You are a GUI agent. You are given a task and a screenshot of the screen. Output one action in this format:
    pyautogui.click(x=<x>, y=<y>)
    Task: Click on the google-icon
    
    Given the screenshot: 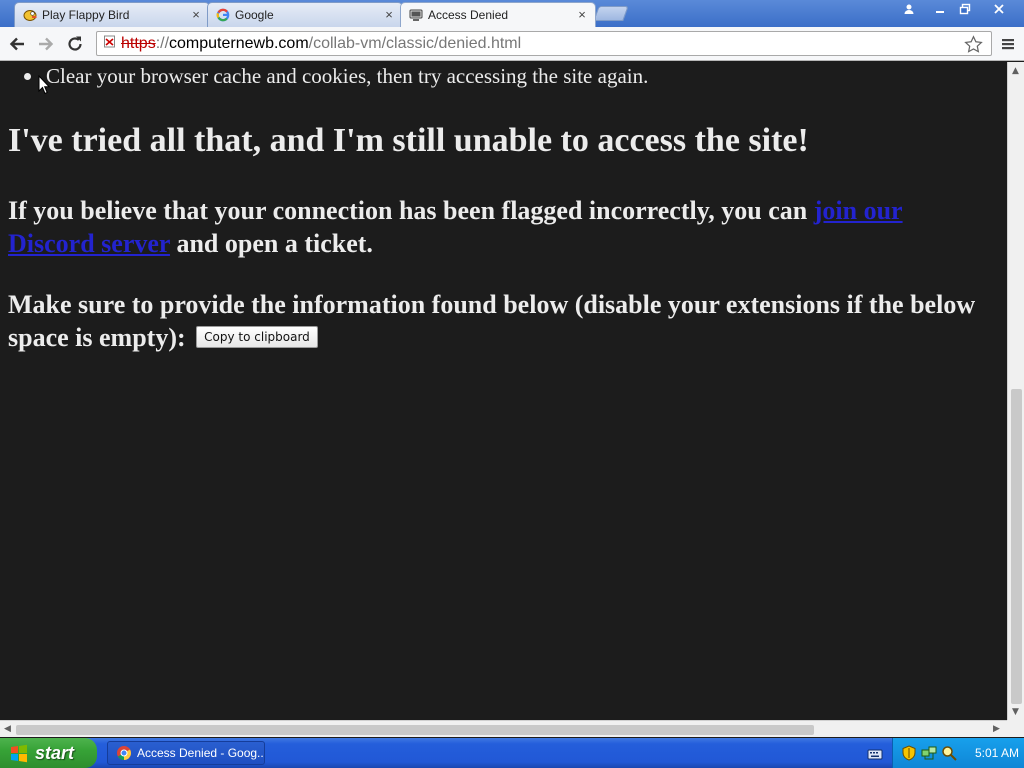 What is the action you would take?
    pyautogui.click(x=223, y=15)
    